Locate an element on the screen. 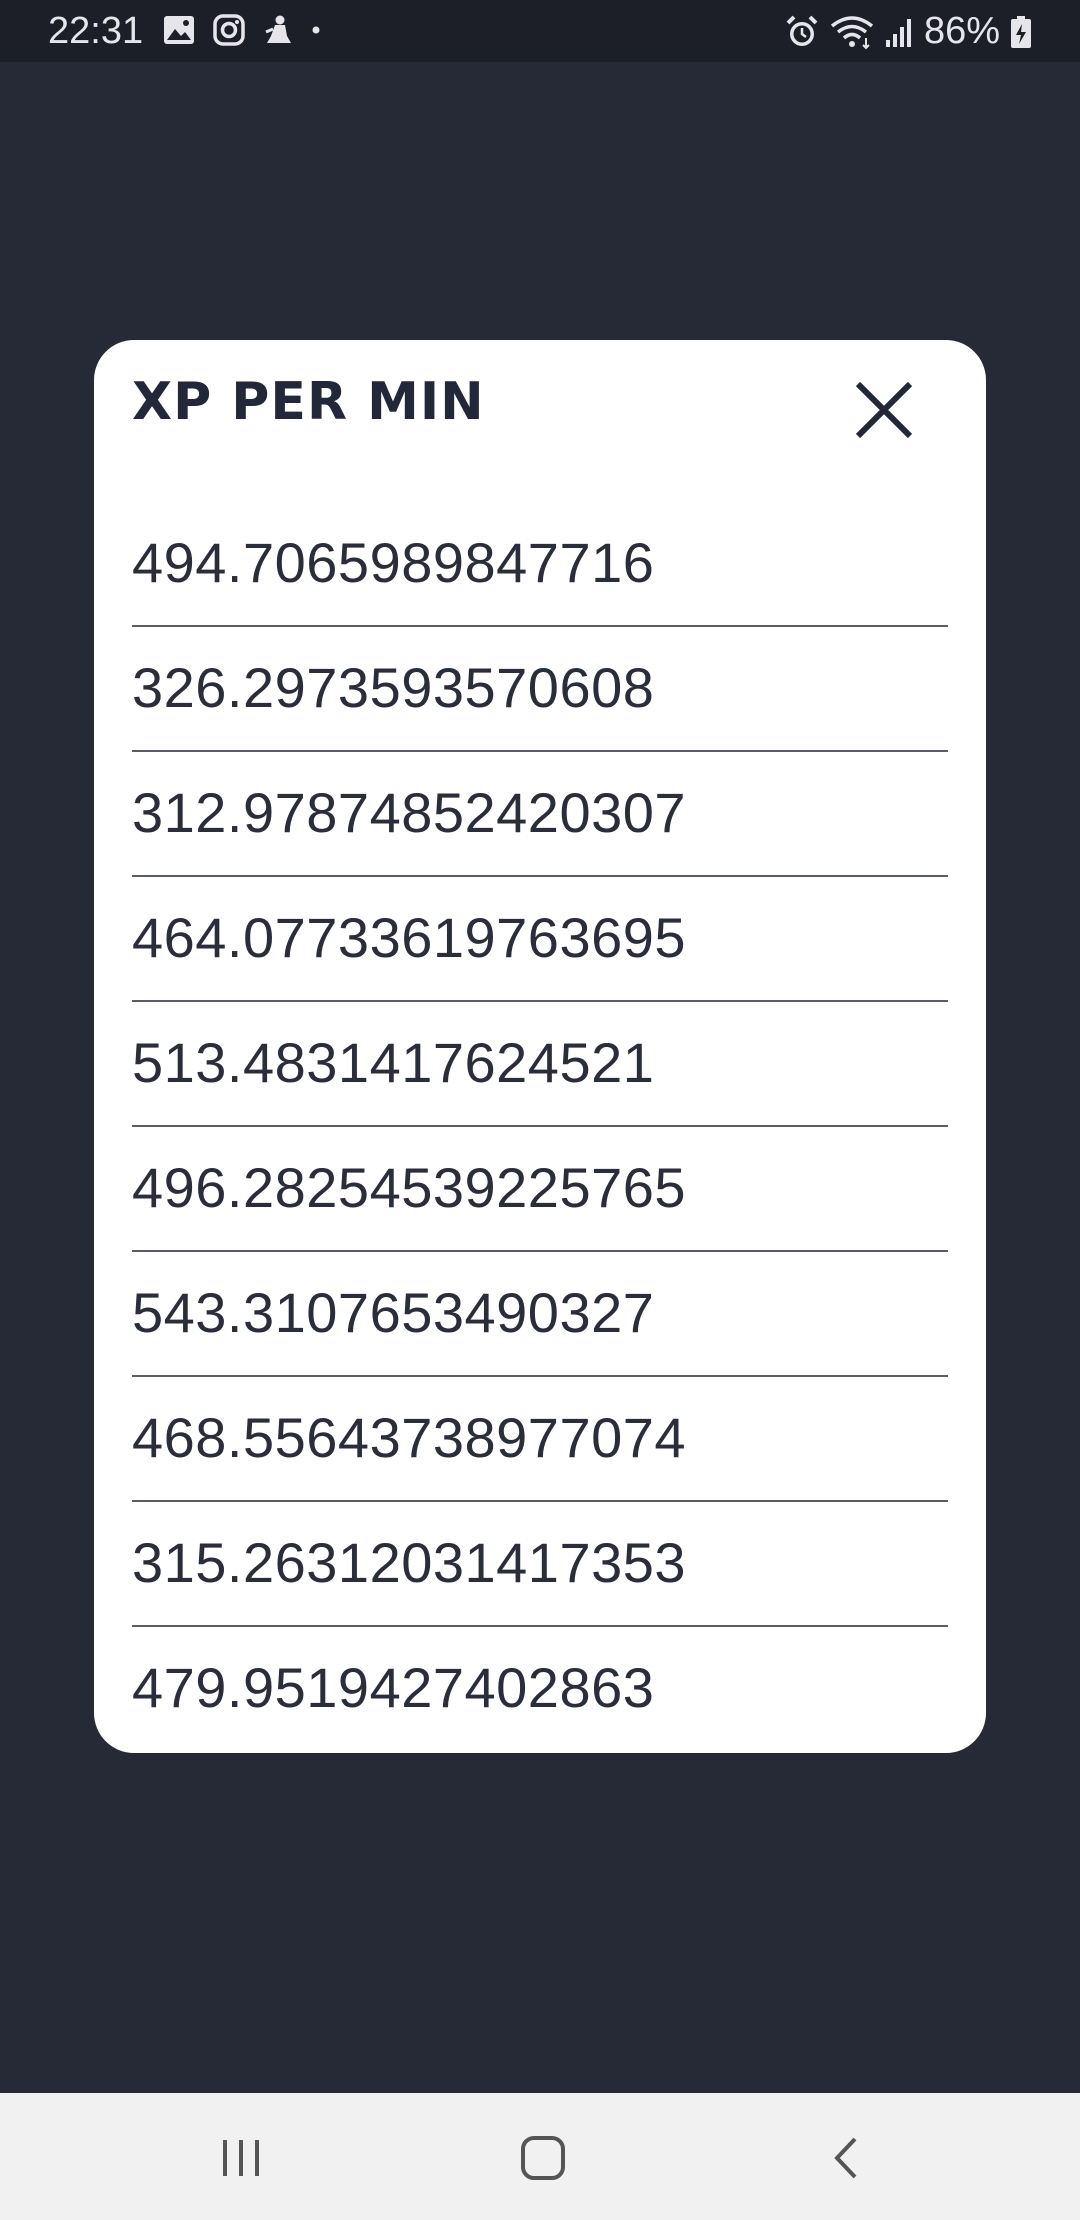 The width and height of the screenshot is (1080, 2220). list-item: 315.26312031417353 is located at coordinates (540, 1564).